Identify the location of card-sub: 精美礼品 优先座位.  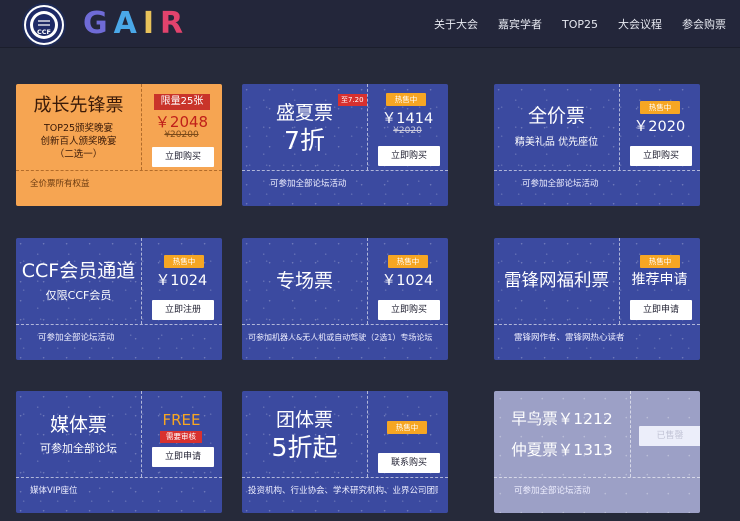
(556, 142).